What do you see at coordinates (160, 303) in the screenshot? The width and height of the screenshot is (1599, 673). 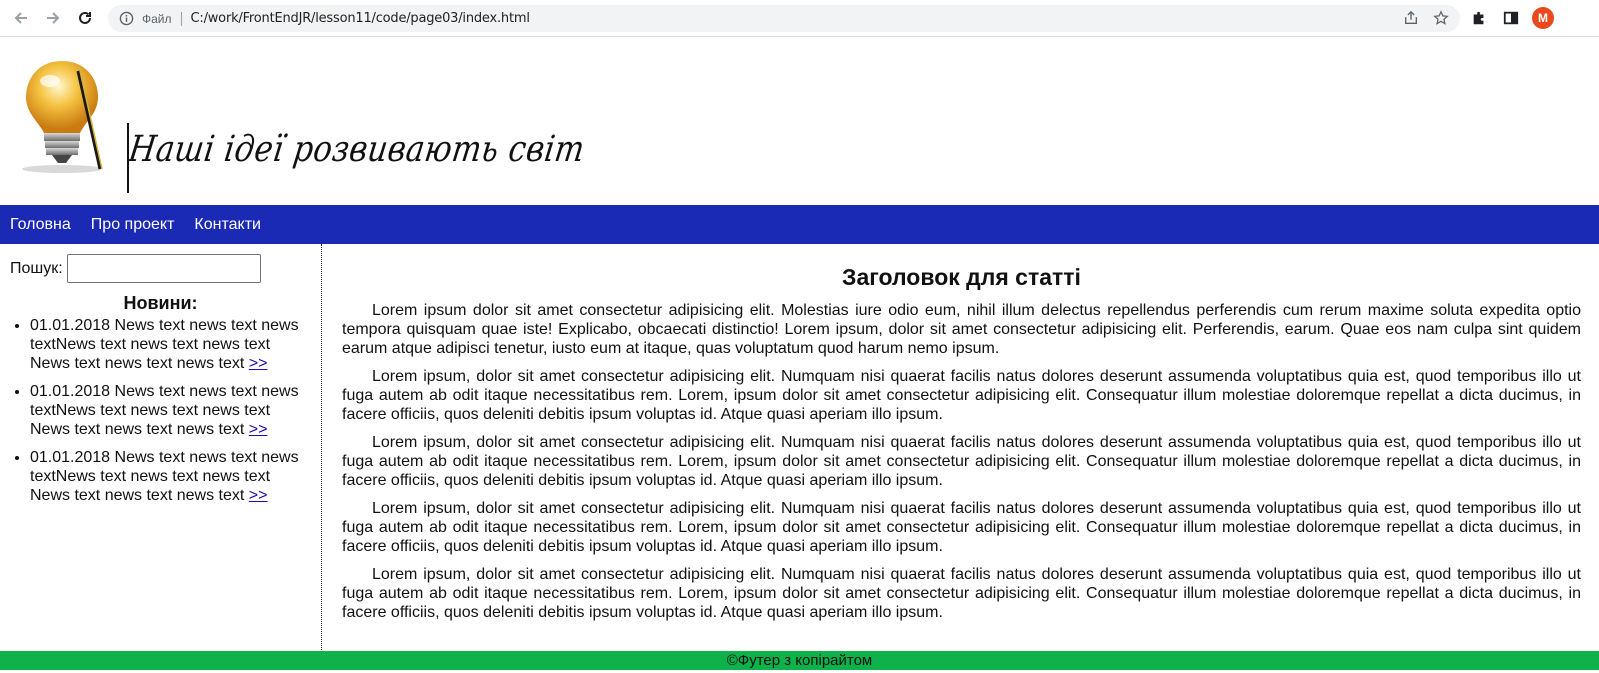 I see `news-title: Новини:` at bounding box center [160, 303].